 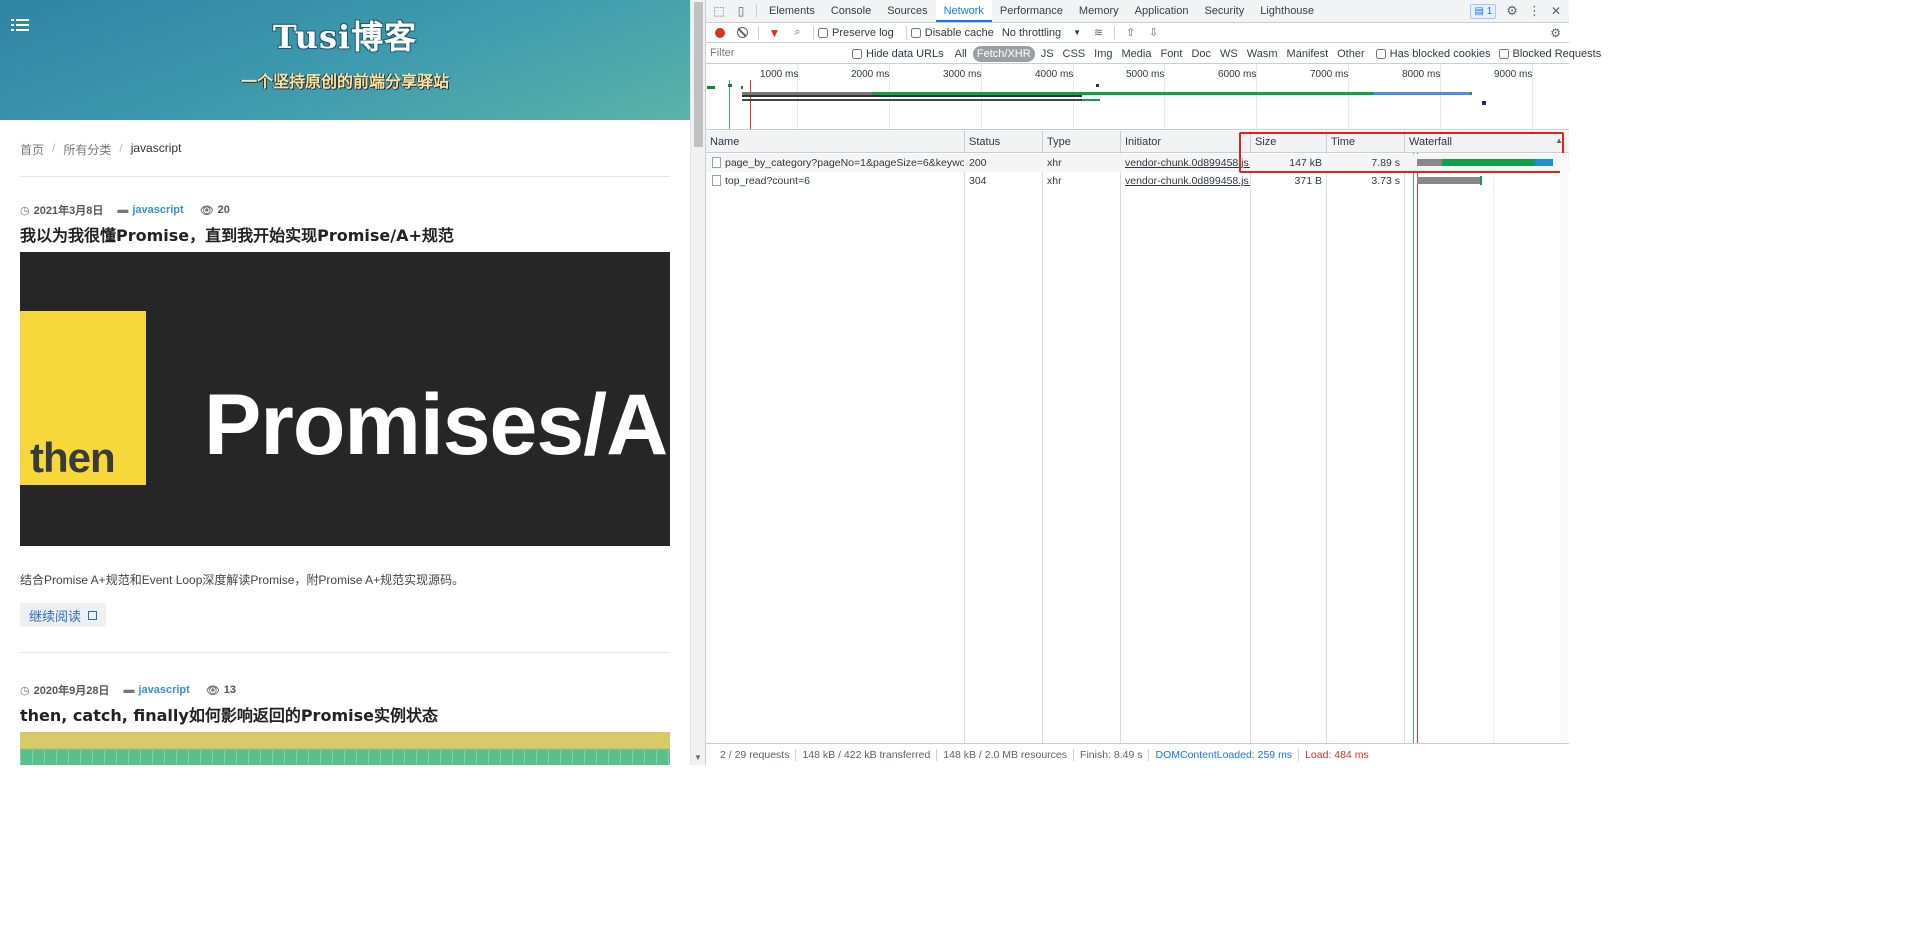 What do you see at coordinates (961, 54) in the screenshot?
I see `type-filter-all: All` at bounding box center [961, 54].